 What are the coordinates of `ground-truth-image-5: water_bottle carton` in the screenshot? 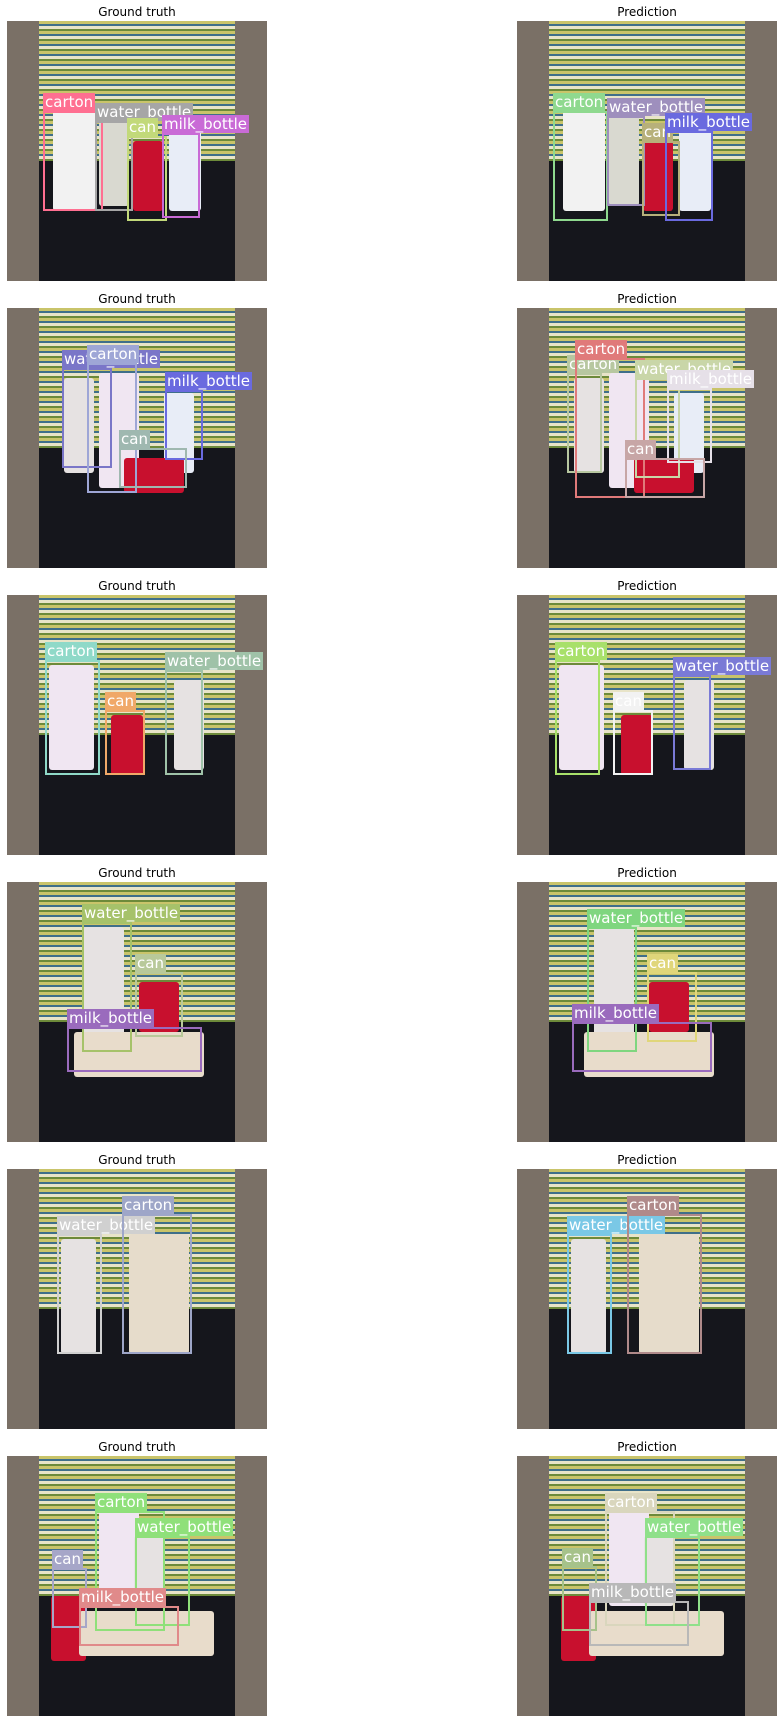 It's located at (137, 1299).